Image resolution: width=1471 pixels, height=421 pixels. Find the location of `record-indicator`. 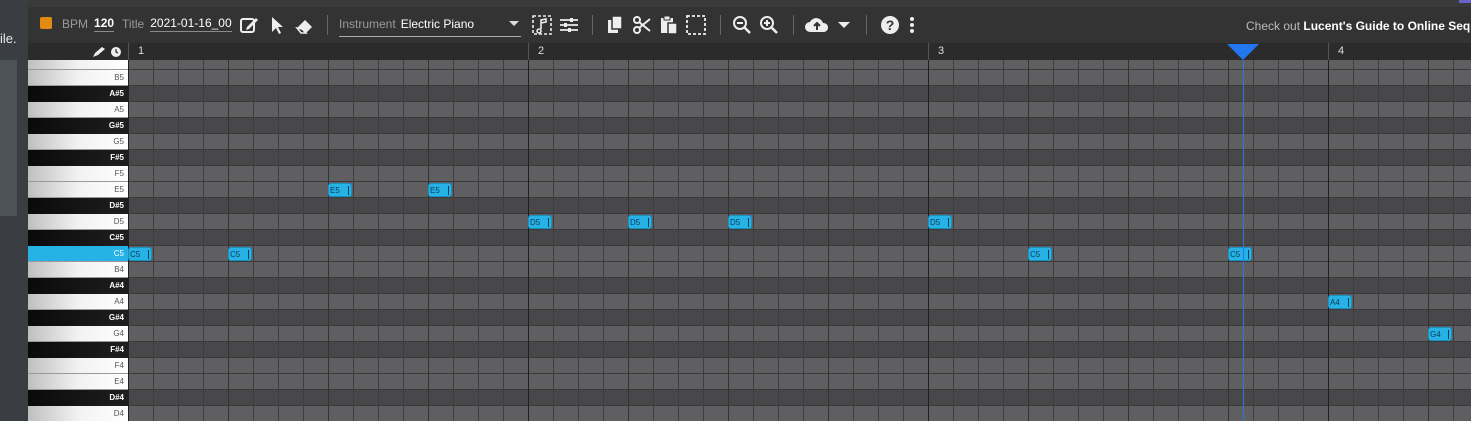

record-indicator is located at coordinates (46, 23).